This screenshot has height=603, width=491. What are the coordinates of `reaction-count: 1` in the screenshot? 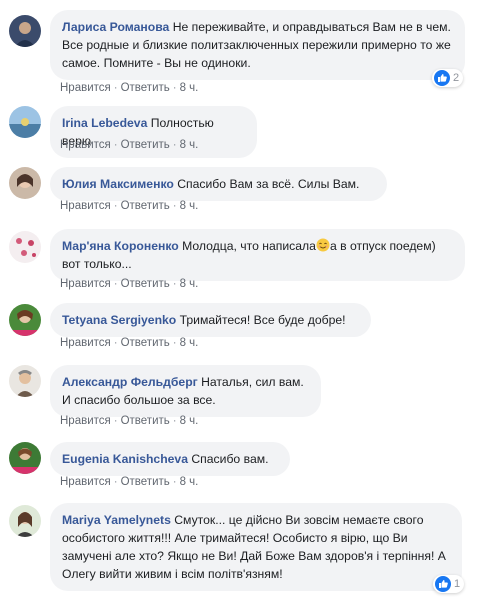 It's located at (449, 584).